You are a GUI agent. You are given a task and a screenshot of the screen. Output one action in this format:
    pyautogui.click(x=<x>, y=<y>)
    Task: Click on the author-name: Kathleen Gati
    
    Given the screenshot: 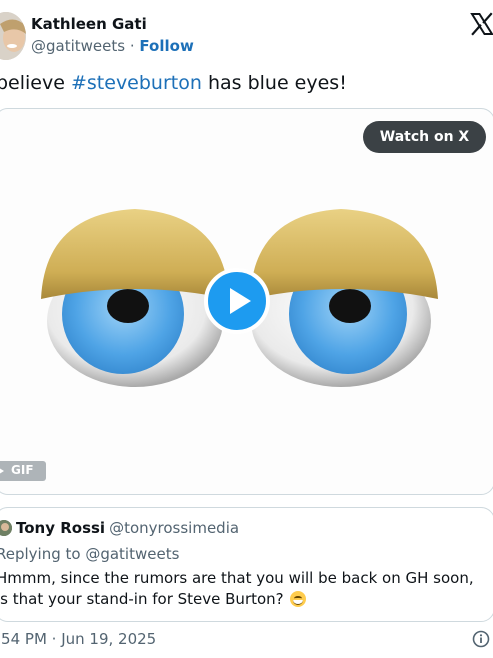 What is the action you would take?
    pyautogui.click(x=89, y=24)
    